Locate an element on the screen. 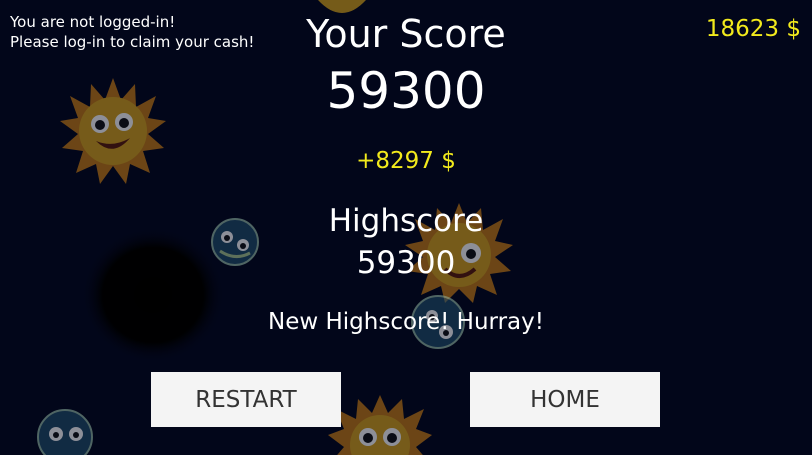  highscore-value: 59300 is located at coordinates (406, 263).